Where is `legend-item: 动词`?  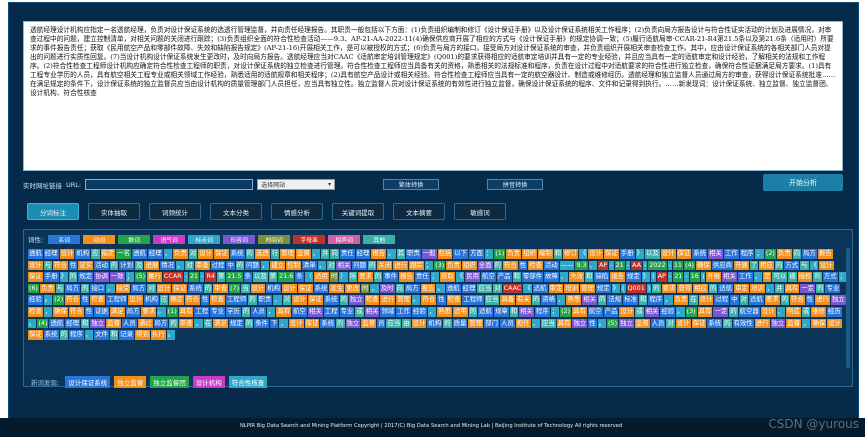
legend-item: 动词 is located at coordinates (99, 239).